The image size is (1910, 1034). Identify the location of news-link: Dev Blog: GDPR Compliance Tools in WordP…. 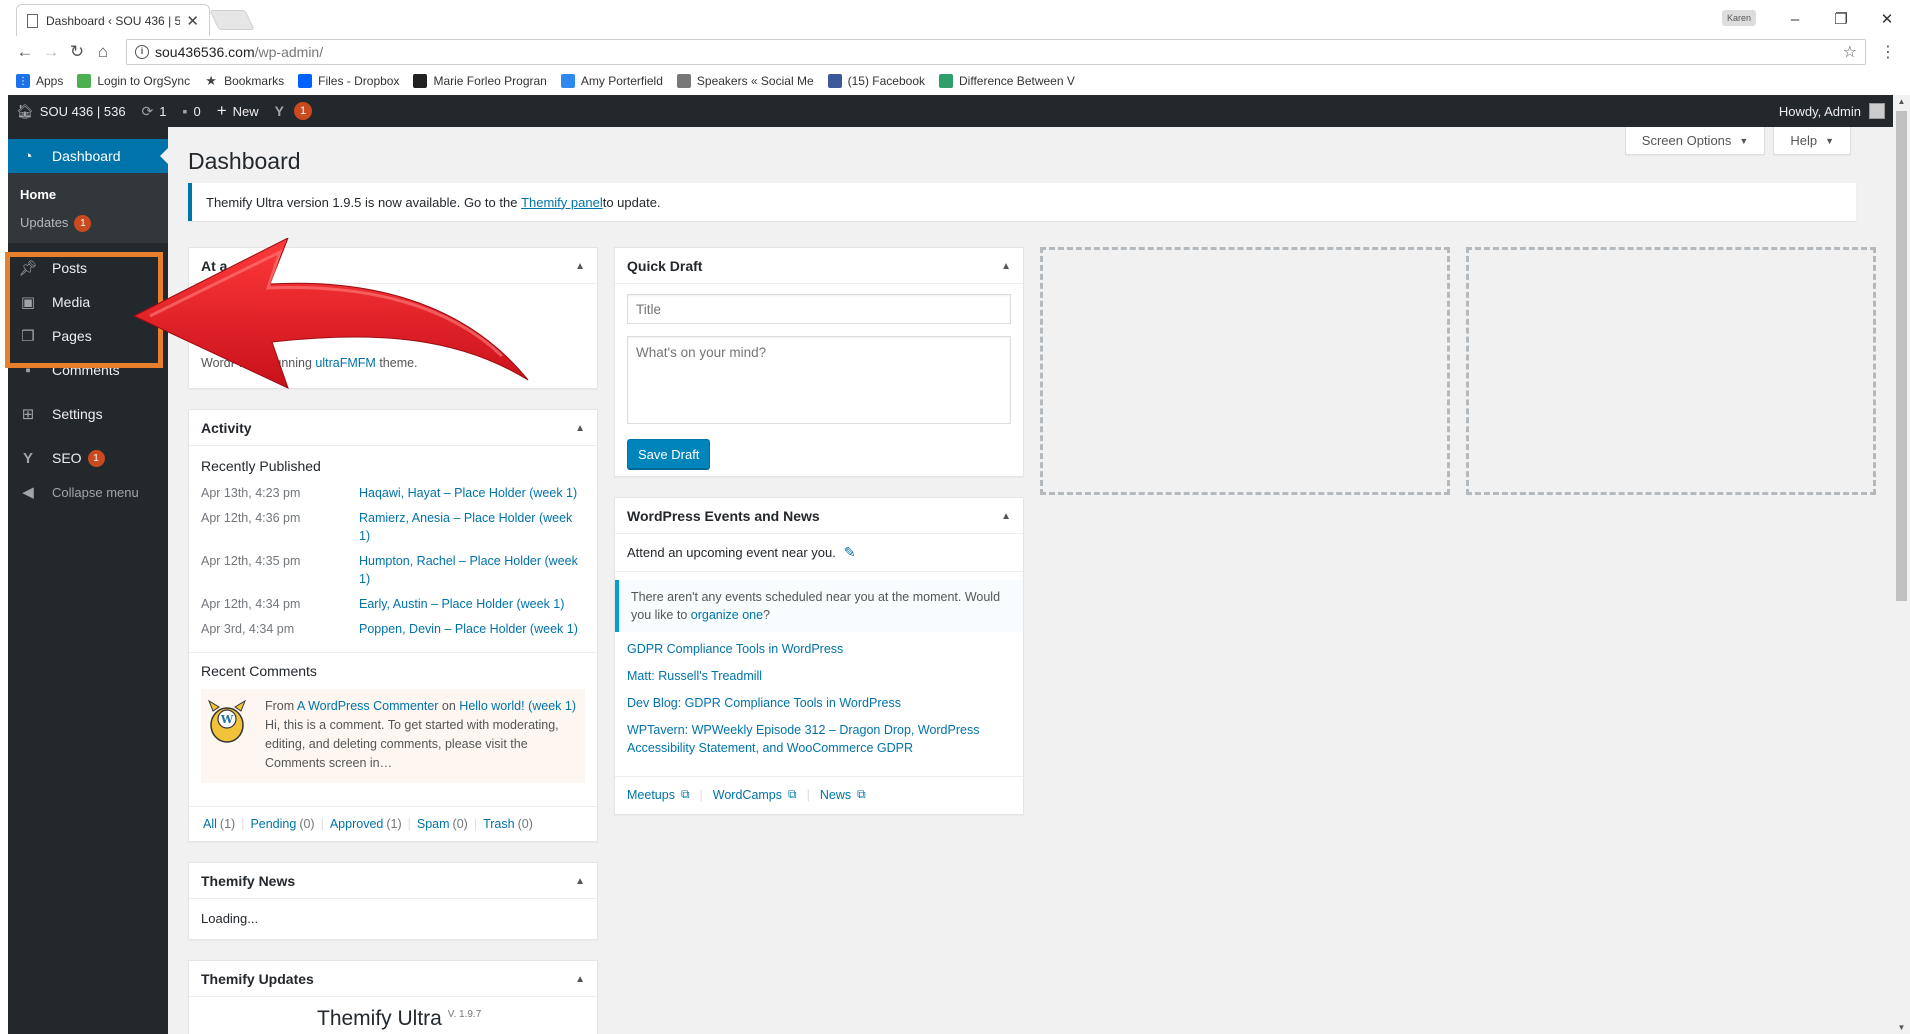
(819, 703).